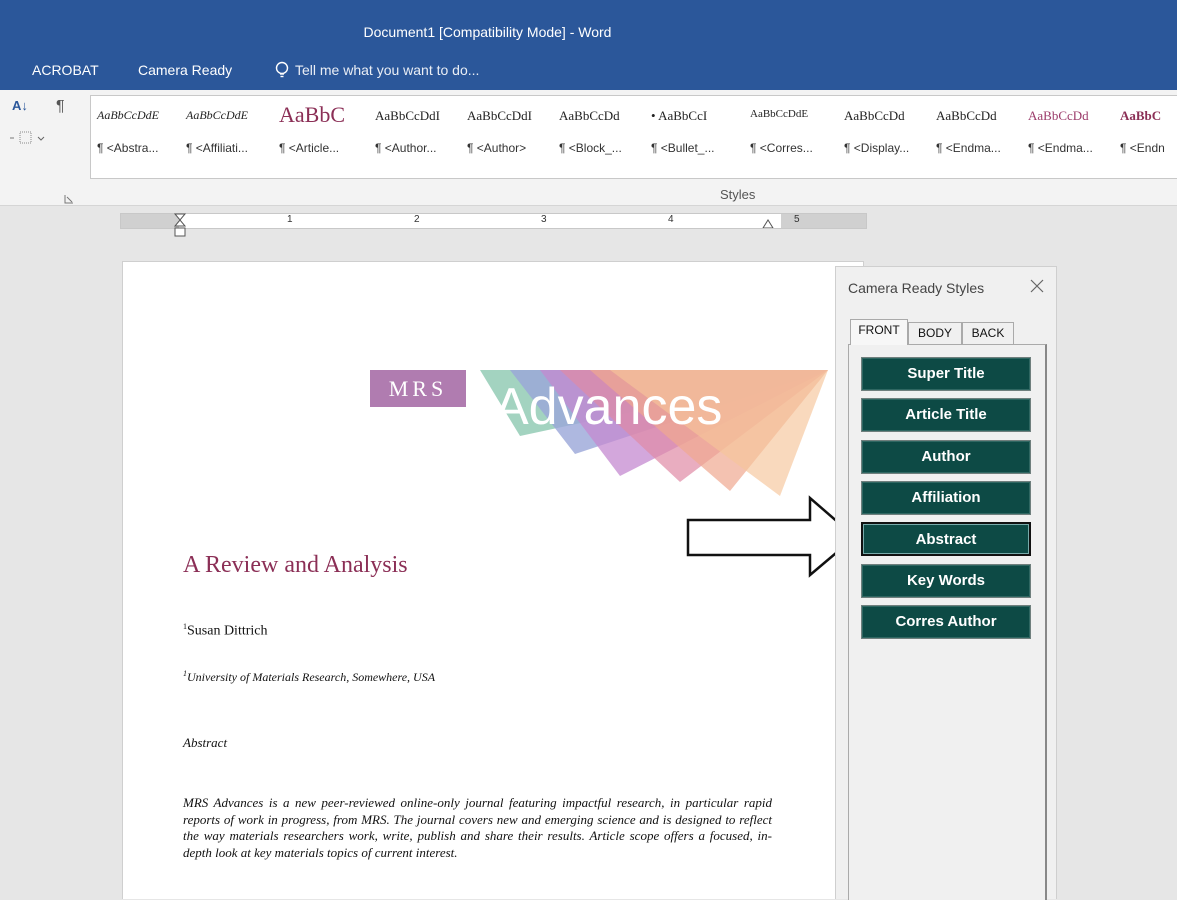  I want to click on affiliation-button: Affiliation, so click(946, 498).